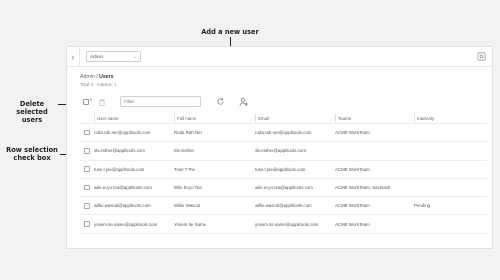 The image size is (500, 280). I want to click on chevron-left-icon: ‹, so click(73, 56).